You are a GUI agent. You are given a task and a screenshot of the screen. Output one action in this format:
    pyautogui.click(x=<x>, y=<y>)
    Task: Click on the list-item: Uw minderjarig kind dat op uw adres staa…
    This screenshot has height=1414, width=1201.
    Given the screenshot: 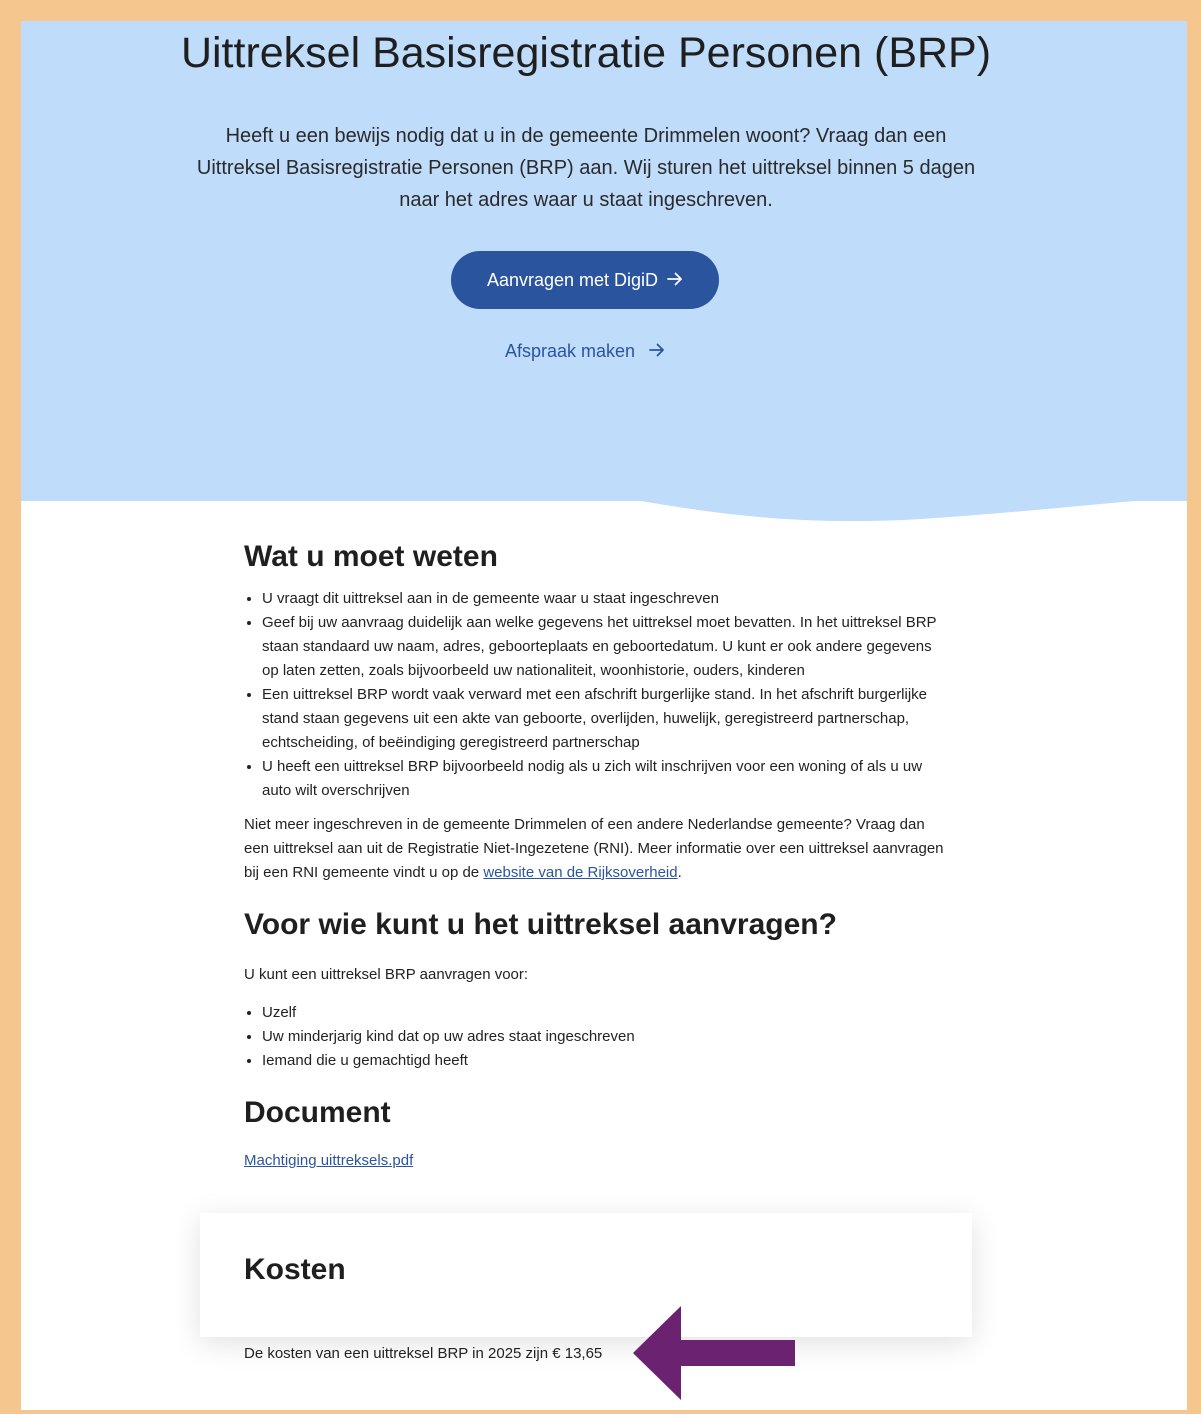 What is the action you would take?
    pyautogui.click(x=603, y=1037)
    